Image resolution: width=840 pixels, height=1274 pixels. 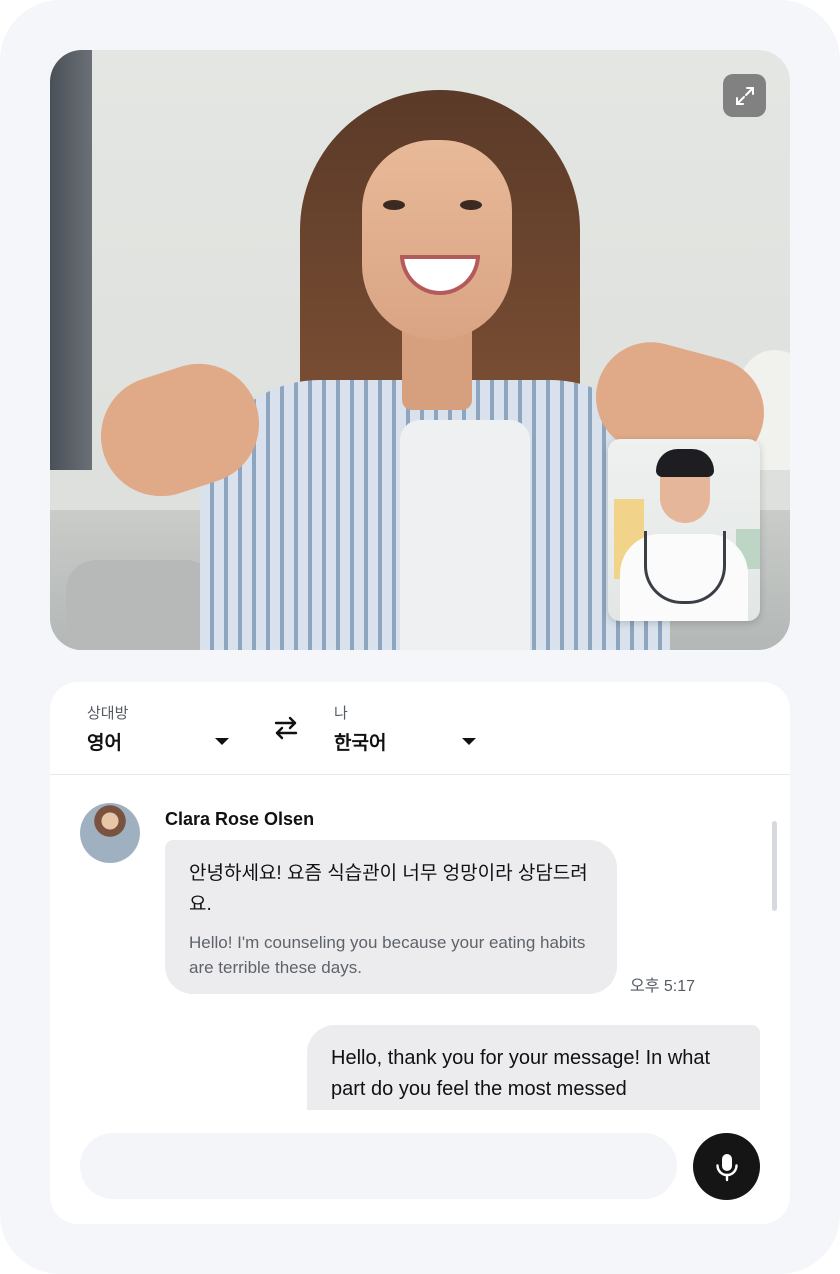 I want to click on stethoscope, so click(x=685, y=567).